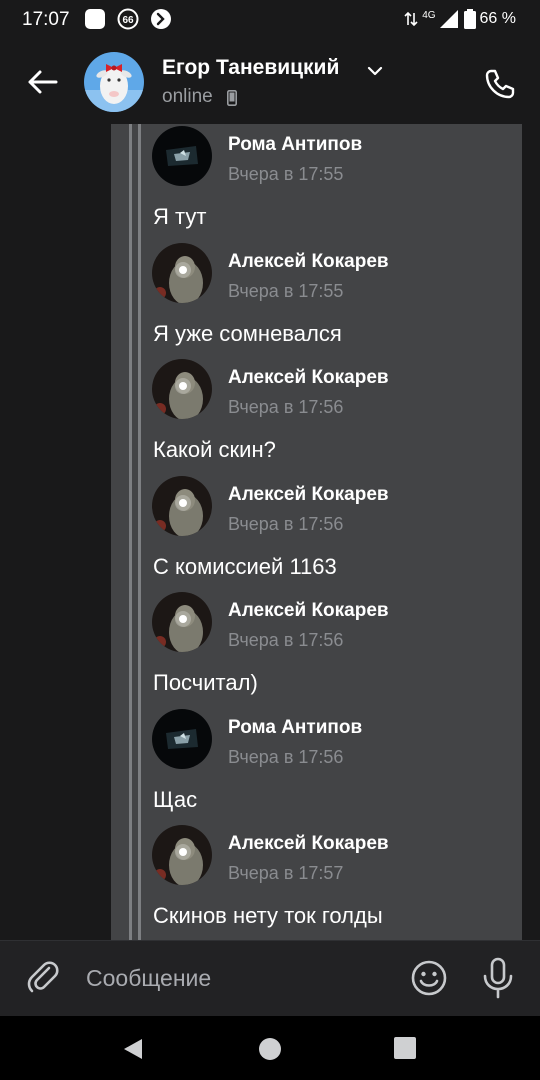  Describe the element at coordinates (498, 978) in the screenshot. I see `microphone-icon` at that location.